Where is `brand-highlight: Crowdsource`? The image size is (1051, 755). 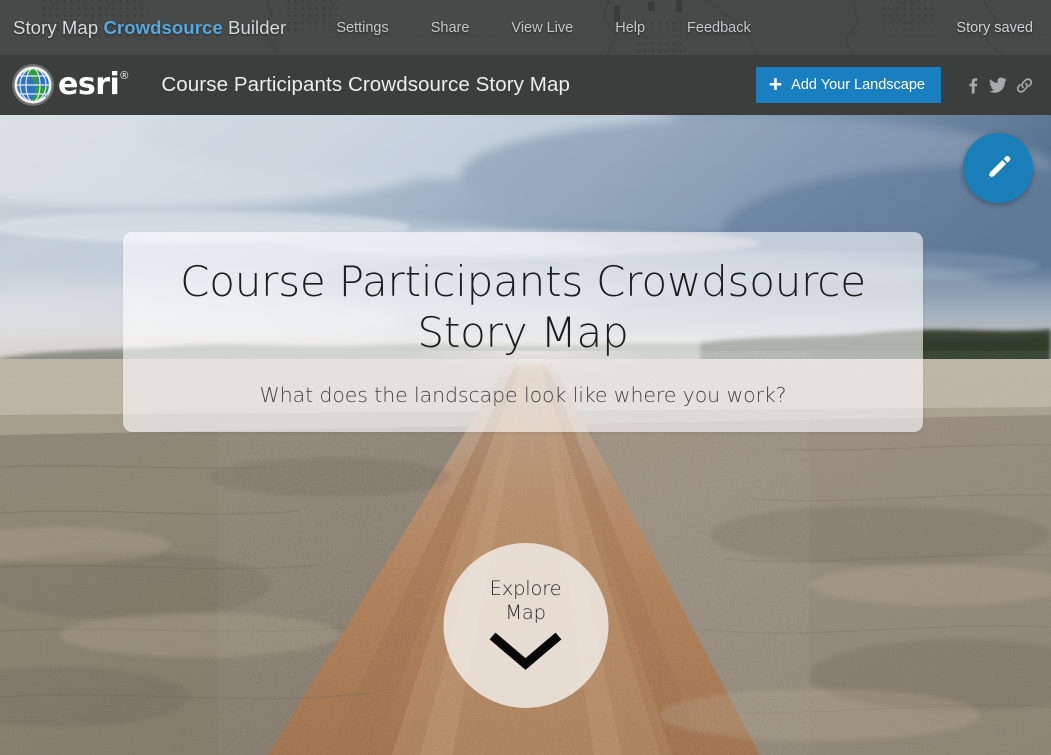 brand-highlight: Crowdsource is located at coordinates (163, 27).